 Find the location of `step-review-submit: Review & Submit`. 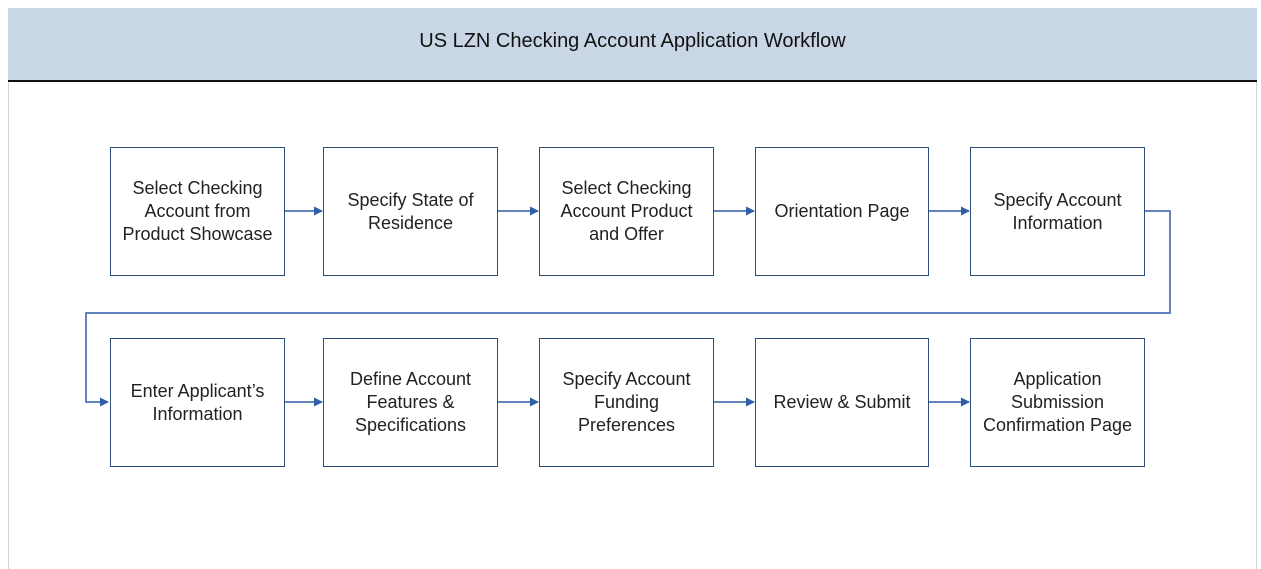

step-review-submit: Review & Submit is located at coordinates (842, 402).